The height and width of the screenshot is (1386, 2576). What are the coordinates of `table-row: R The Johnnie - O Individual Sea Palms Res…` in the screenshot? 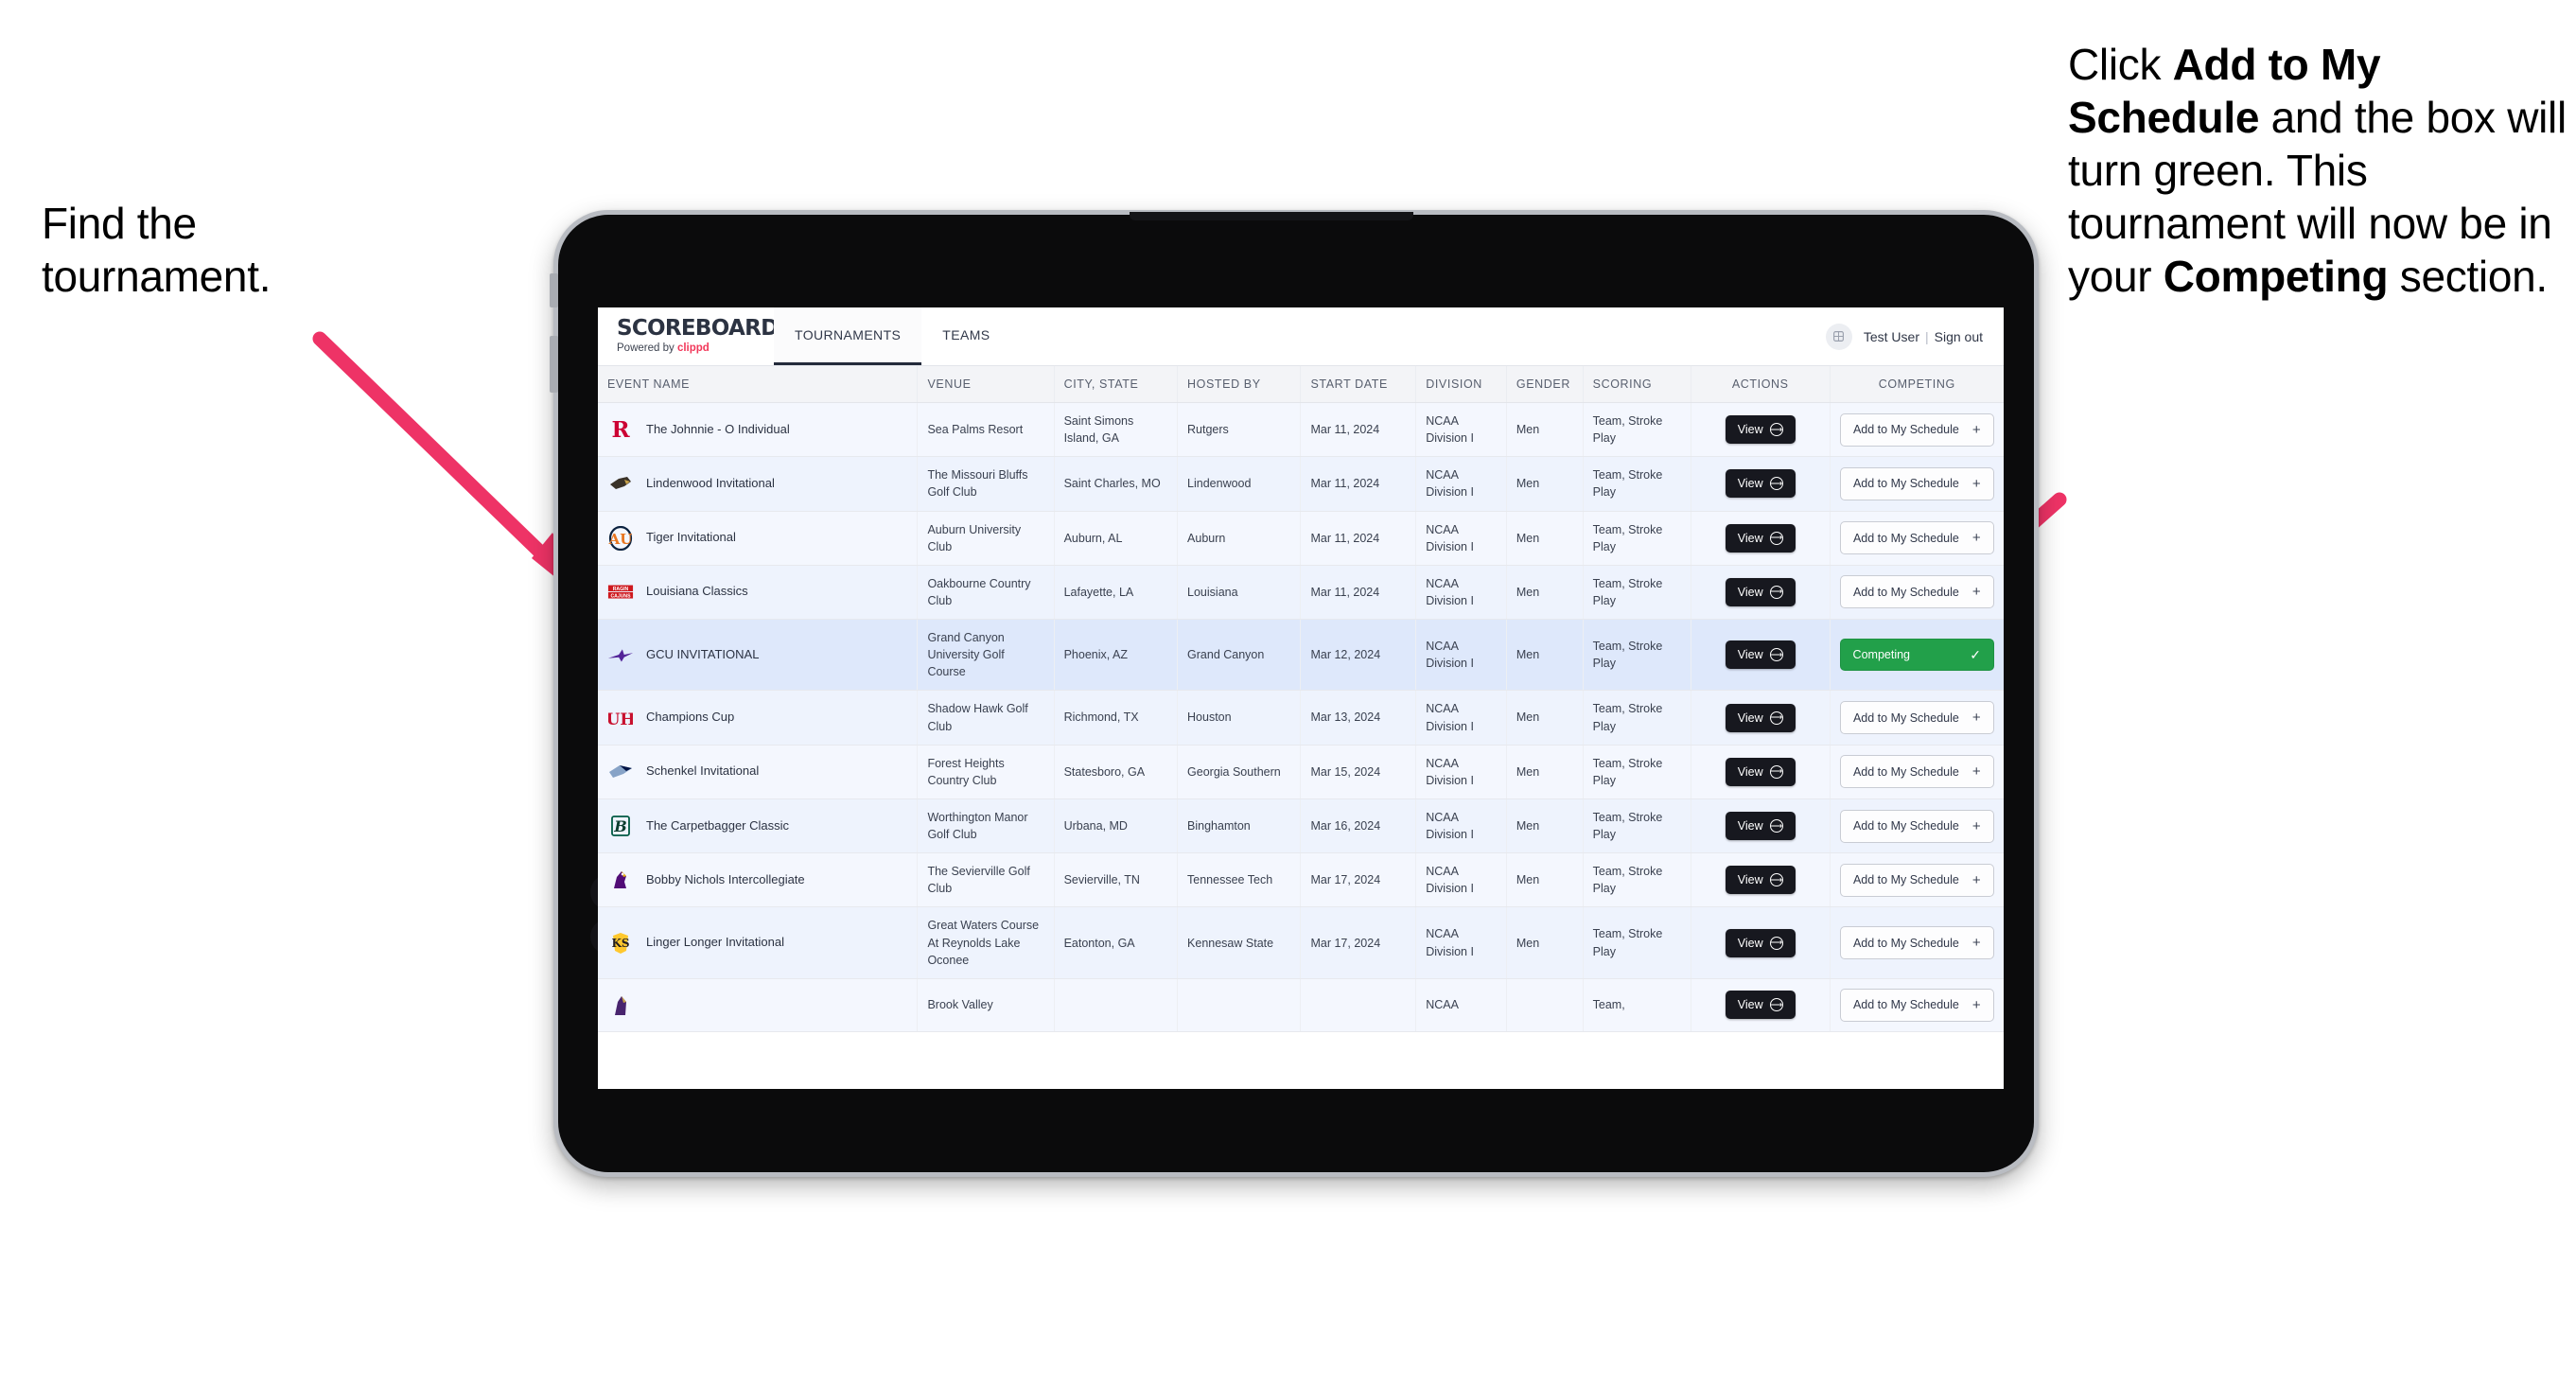 It's located at (1301, 430).